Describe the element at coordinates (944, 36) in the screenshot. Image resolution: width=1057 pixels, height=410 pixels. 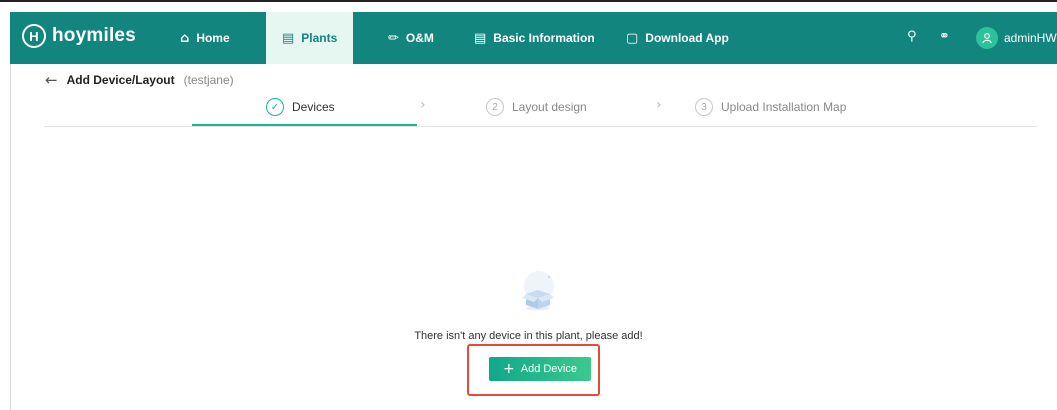
I see `globe-icon: ⚭` at that location.